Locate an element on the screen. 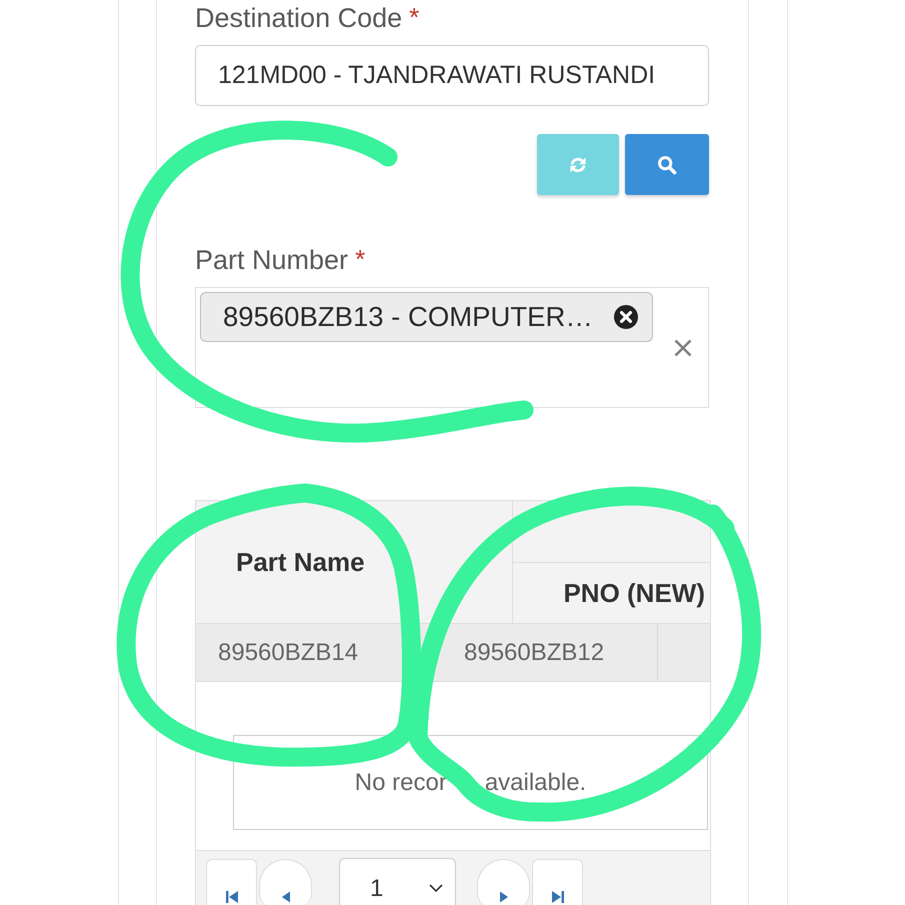  page-select: 1 is located at coordinates (397, 881).